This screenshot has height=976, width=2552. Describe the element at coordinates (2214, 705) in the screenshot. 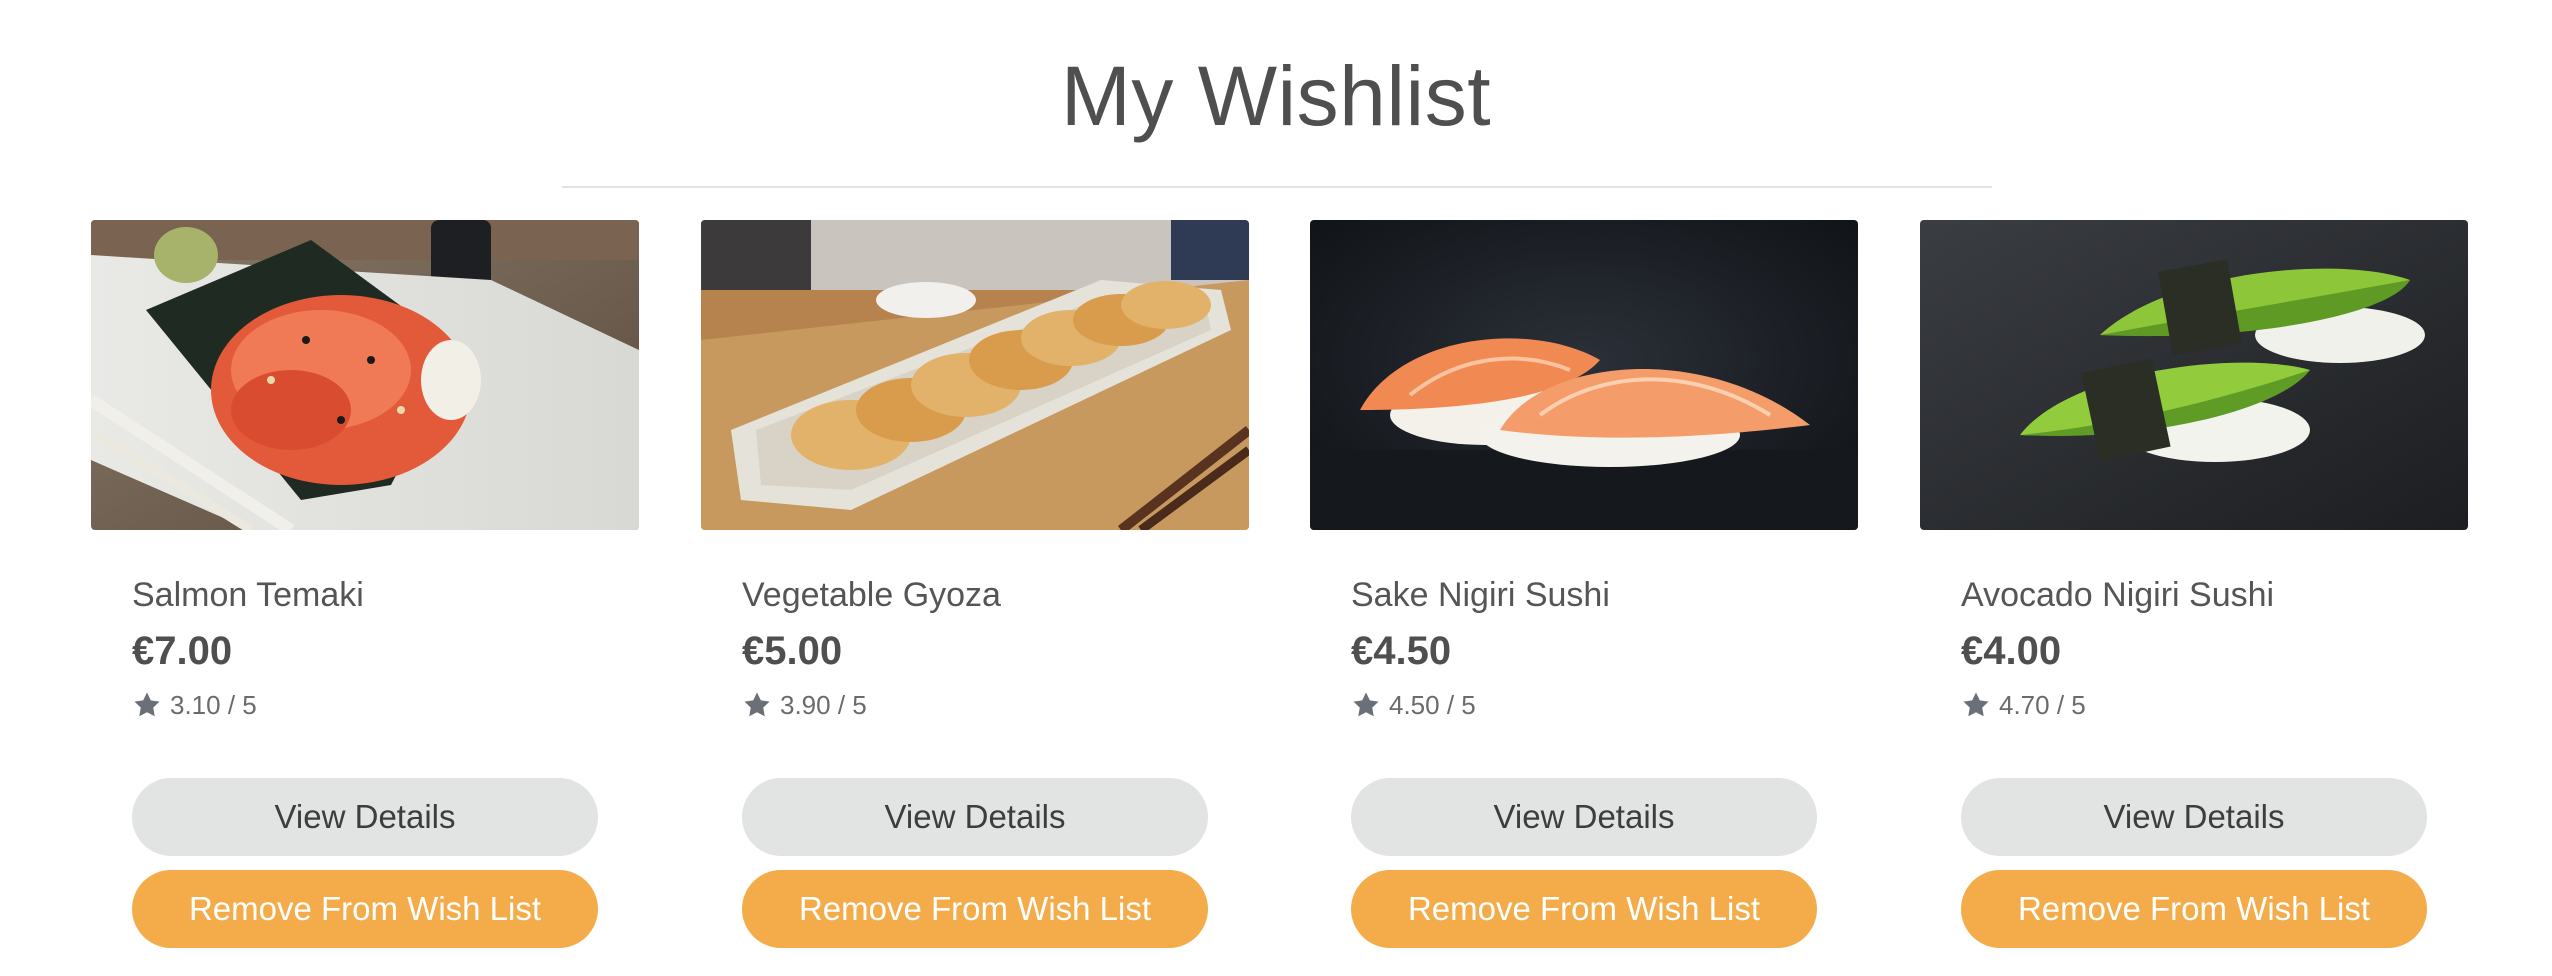

I see `item-rating: 4.70 / 5` at that location.